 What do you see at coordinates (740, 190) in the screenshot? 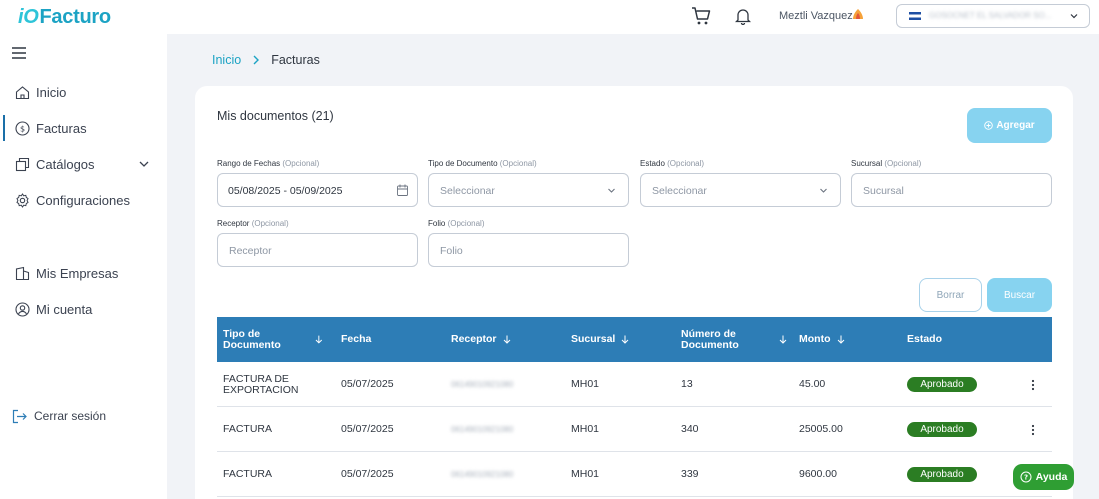
I see `status-select: Seleccionar` at bounding box center [740, 190].